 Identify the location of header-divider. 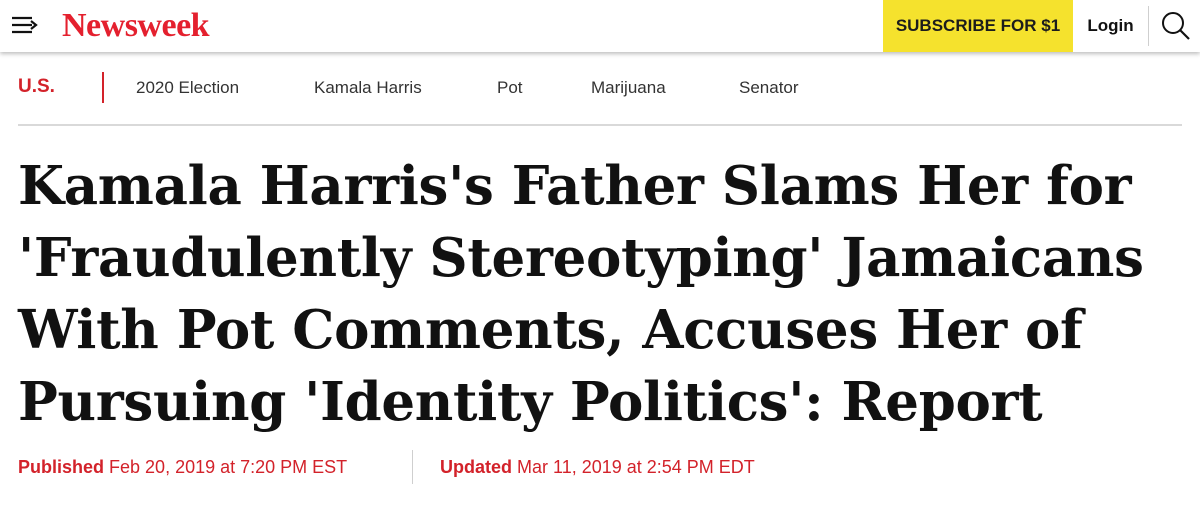
(1148, 26).